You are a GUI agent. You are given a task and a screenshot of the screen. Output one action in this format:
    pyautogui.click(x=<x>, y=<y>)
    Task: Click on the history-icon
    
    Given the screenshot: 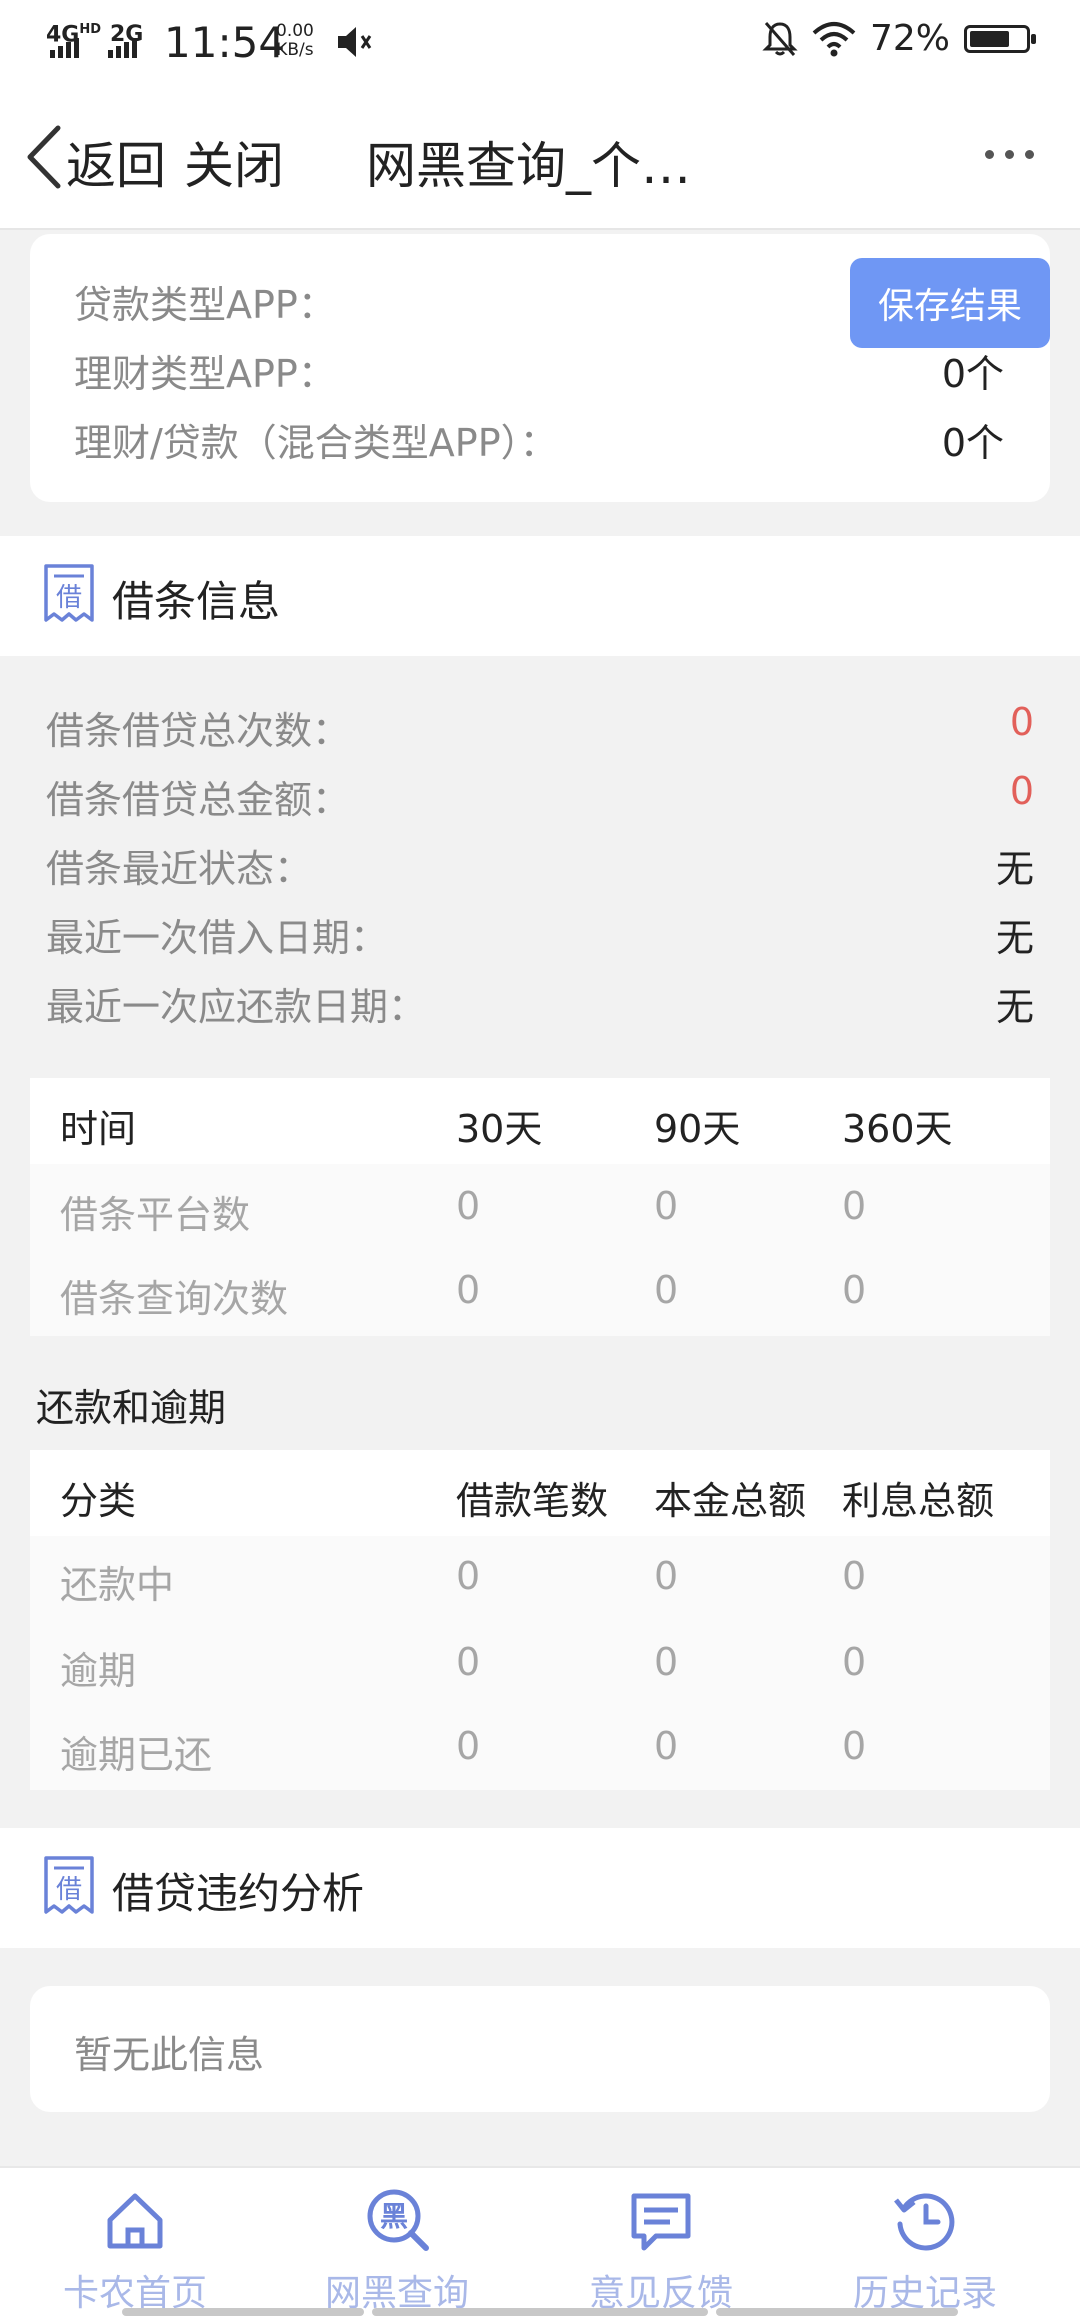 What is the action you would take?
    pyautogui.click(x=924, y=2222)
    